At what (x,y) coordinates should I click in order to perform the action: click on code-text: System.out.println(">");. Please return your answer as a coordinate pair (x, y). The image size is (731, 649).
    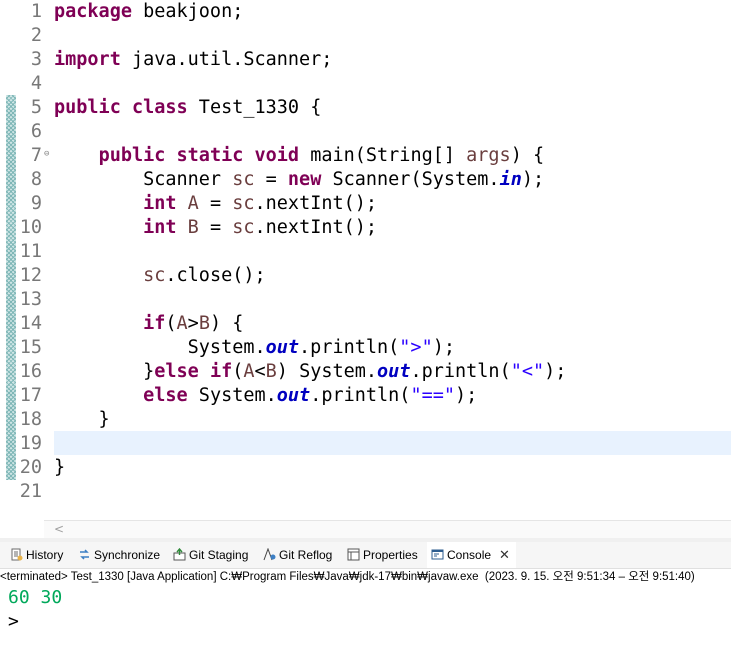
    Looking at the image, I should click on (254, 347).